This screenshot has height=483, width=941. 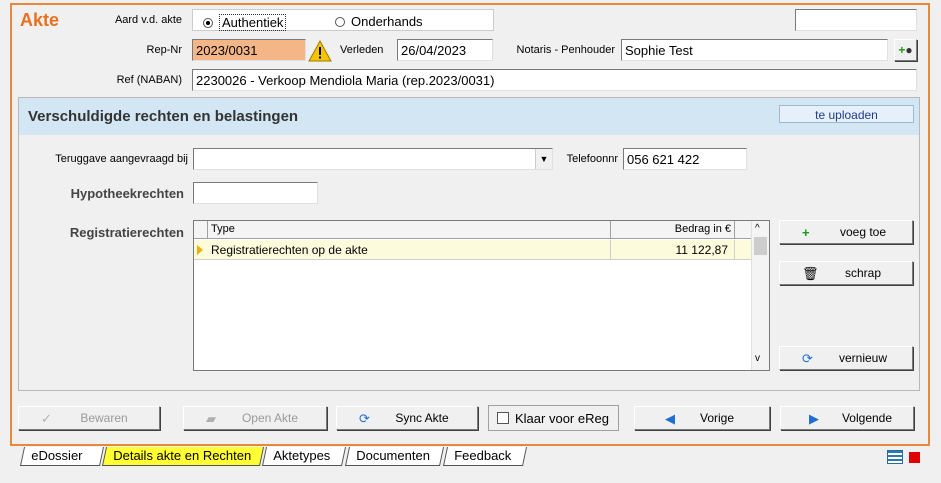 What do you see at coordinates (810, 273) in the screenshot?
I see `trash-icon: 🗑` at bounding box center [810, 273].